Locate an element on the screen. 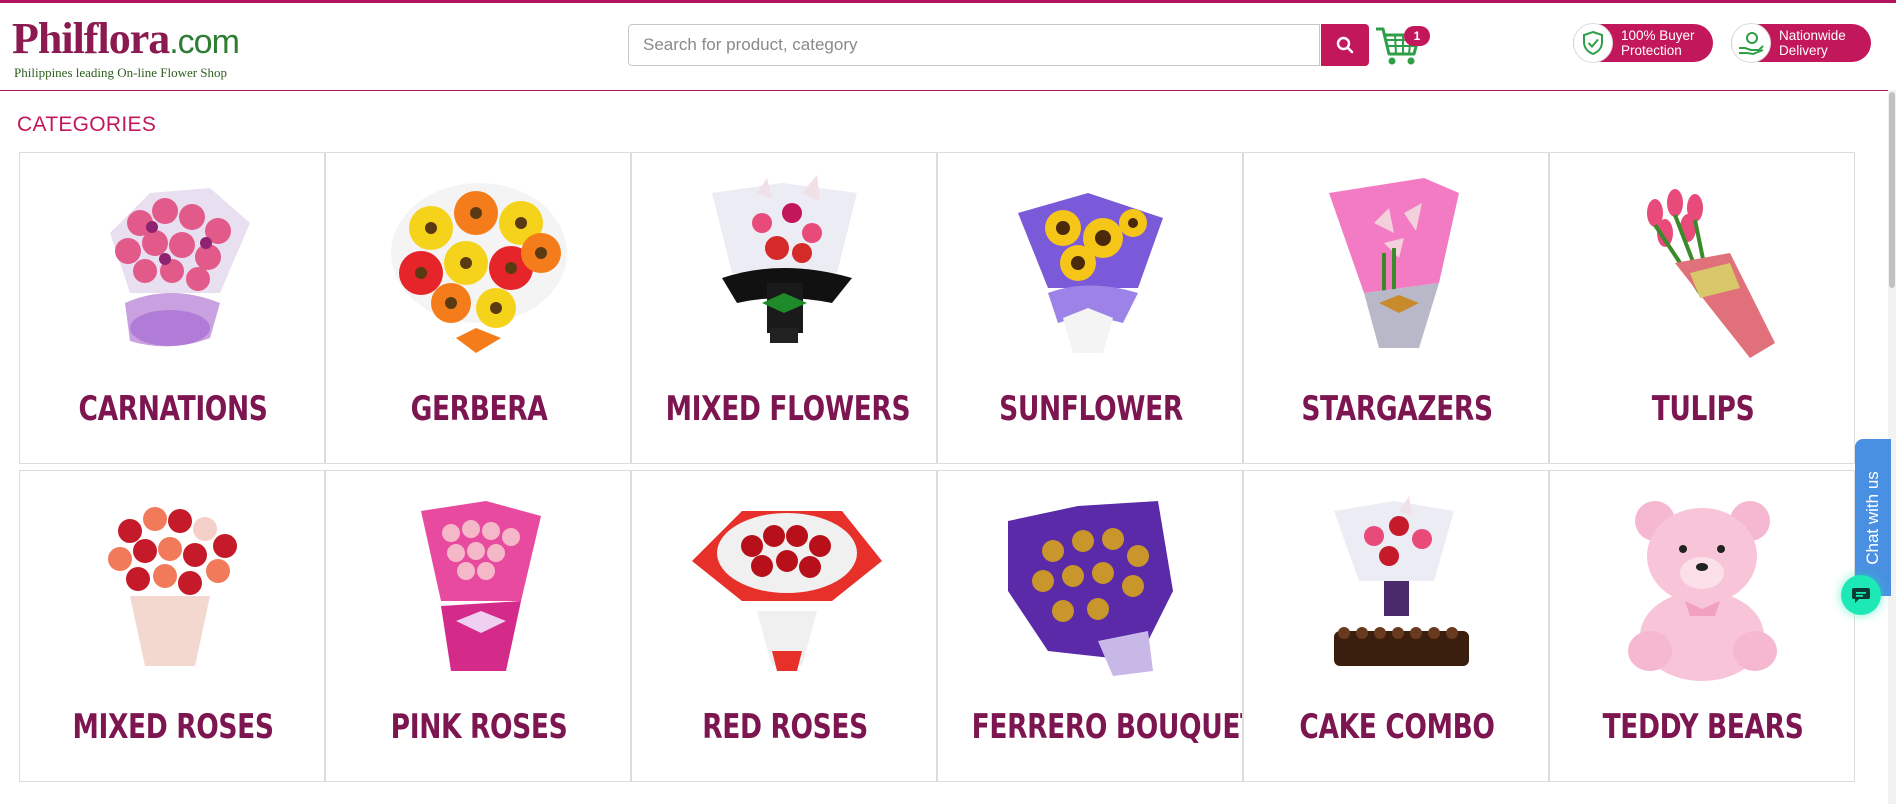 This screenshot has width=1896, height=804. category-card-carnations: CARNATIONS is located at coordinates (172, 308).